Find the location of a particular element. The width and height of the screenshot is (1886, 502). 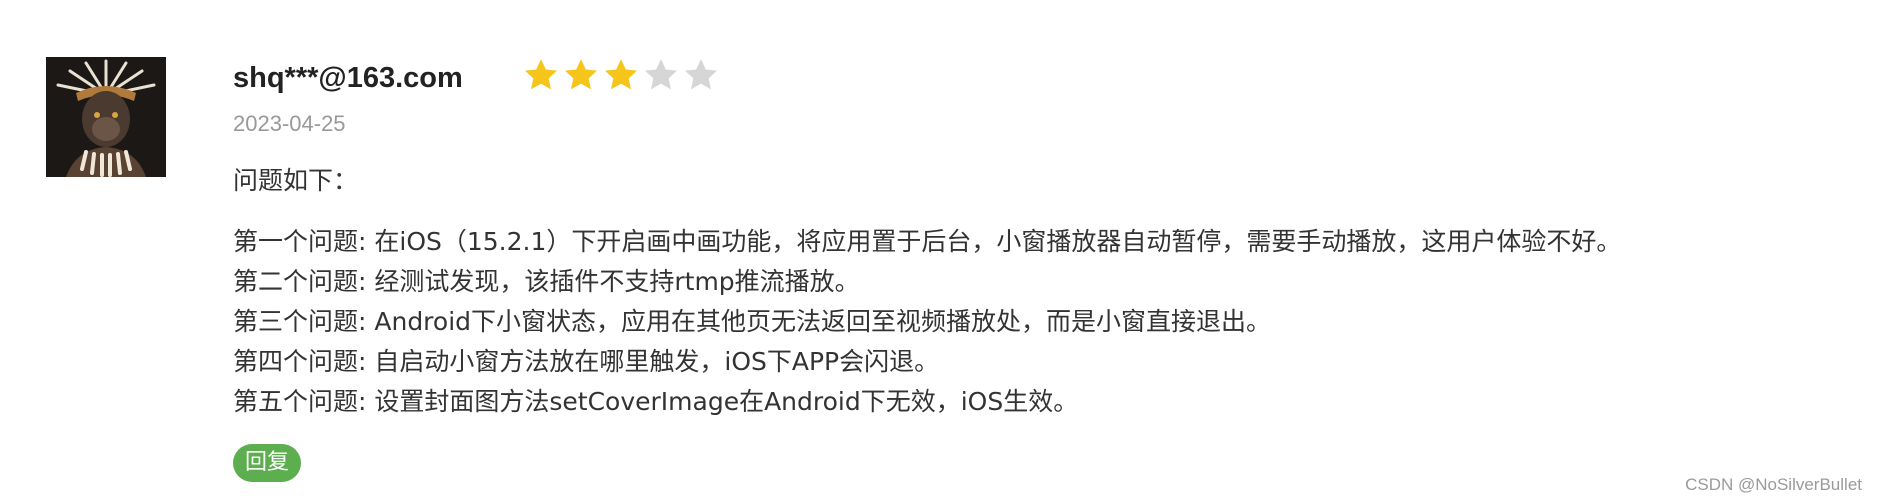

avatar is located at coordinates (106, 117).